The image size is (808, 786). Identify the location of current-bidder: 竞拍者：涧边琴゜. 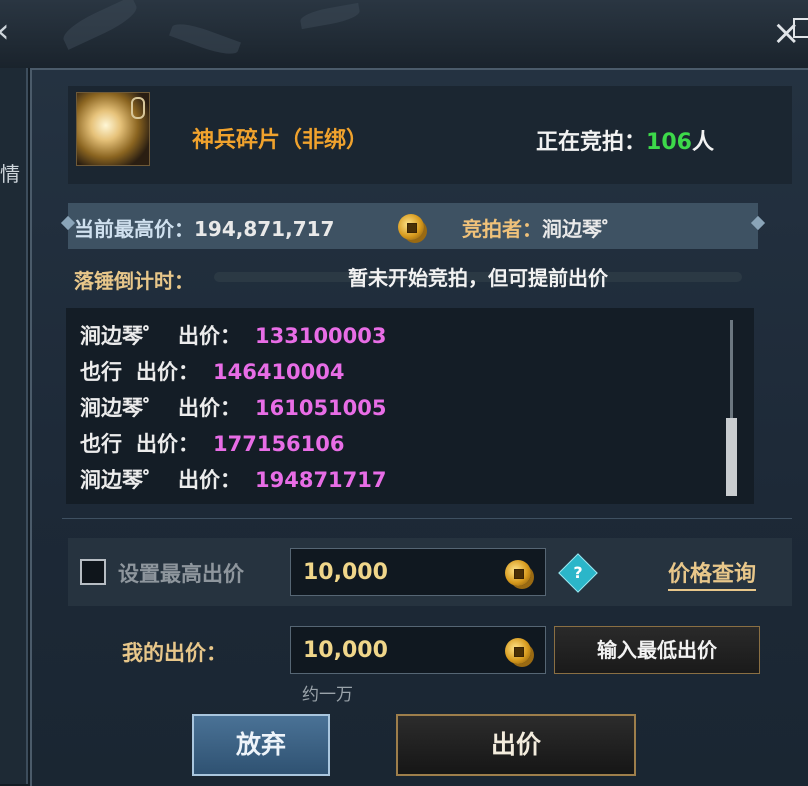
(542, 227).